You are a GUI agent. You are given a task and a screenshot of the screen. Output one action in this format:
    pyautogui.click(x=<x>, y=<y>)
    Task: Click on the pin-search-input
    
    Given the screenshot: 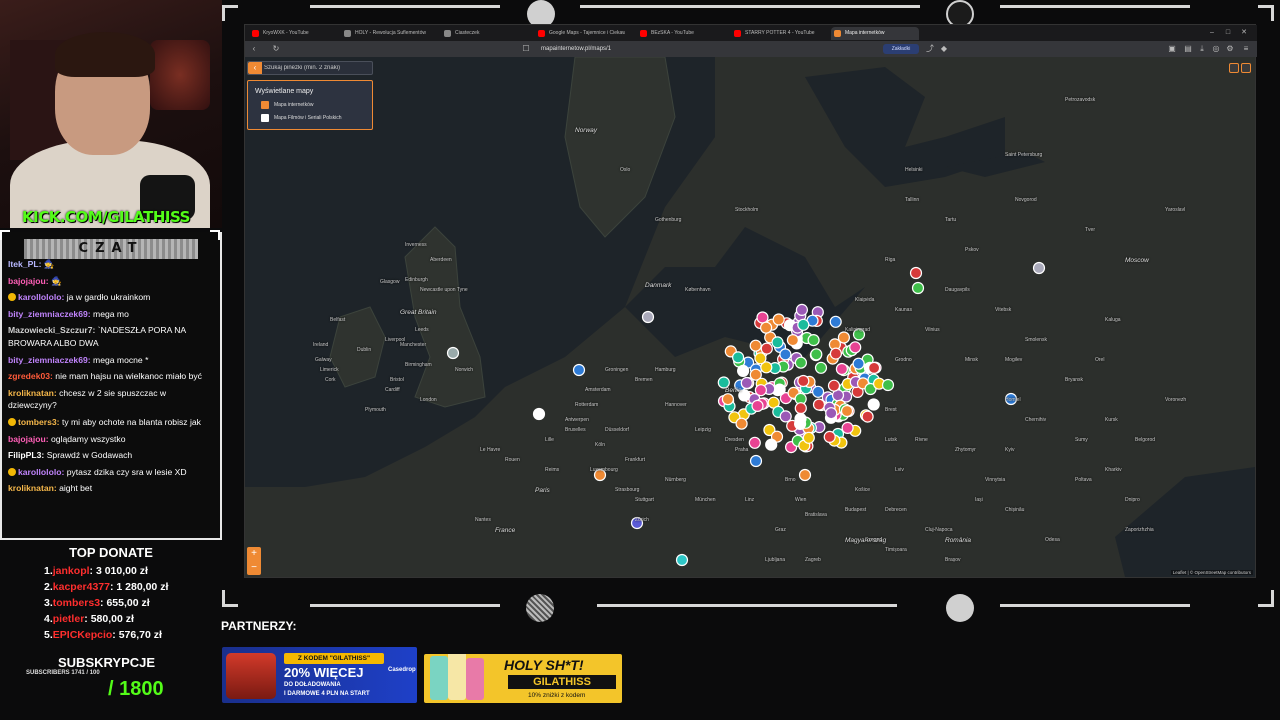 What is the action you would take?
    pyautogui.click(x=318, y=68)
    